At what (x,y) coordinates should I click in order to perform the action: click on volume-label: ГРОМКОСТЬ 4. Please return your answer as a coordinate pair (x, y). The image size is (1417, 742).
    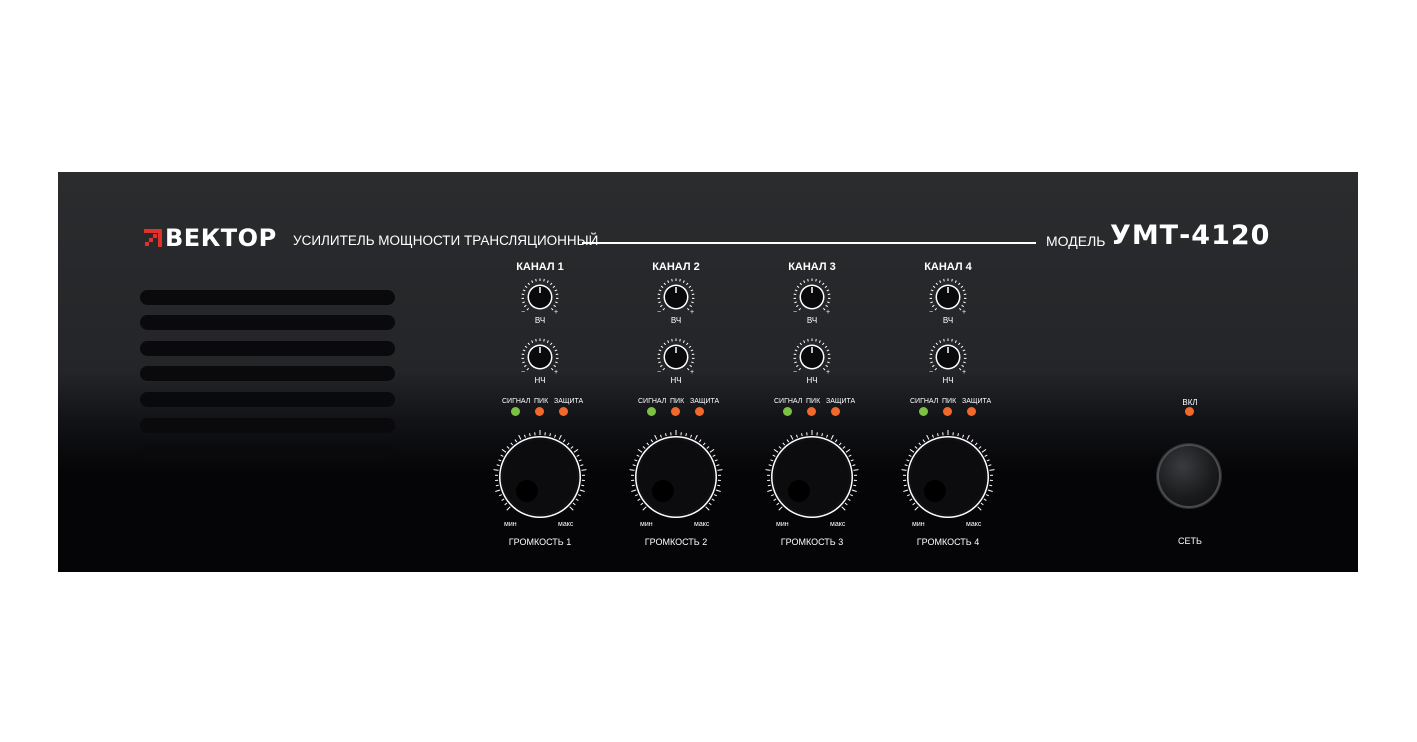
    Looking at the image, I should click on (948, 542).